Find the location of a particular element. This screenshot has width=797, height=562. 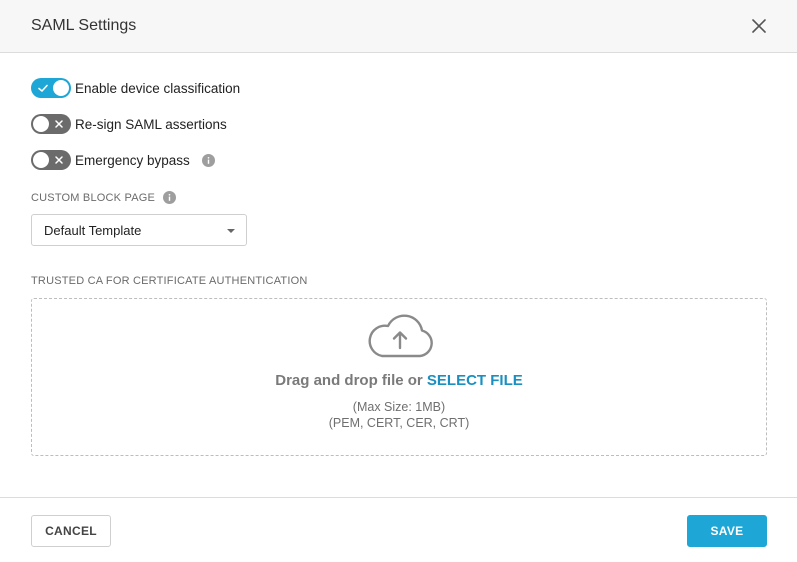

cancel-button: CANCEL is located at coordinates (71, 531).